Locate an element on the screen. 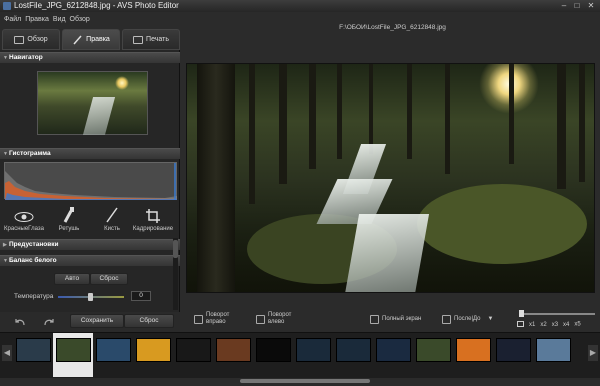 Image resolution: width=600 pixels, height=386 pixels. histogram-graph is located at coordinates (91, 181).